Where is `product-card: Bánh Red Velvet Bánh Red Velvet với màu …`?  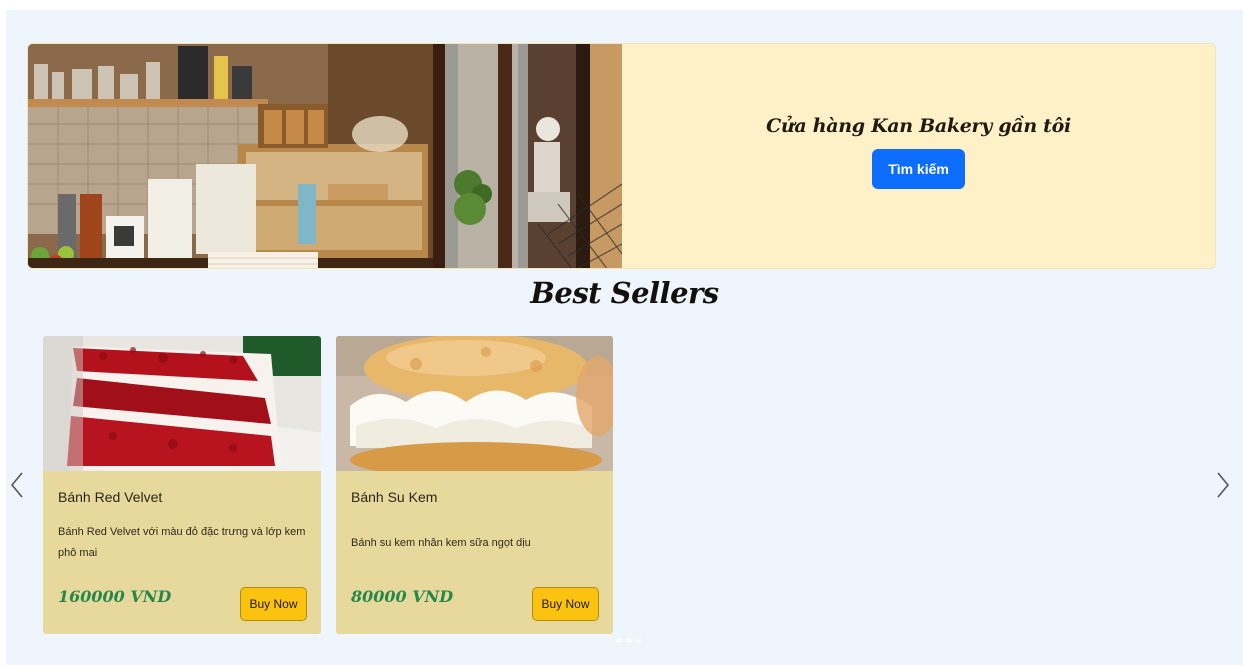
product-card: Bánh Red Velvet Bánh Red Velvet với màu … is located at coordinates (182, 485).